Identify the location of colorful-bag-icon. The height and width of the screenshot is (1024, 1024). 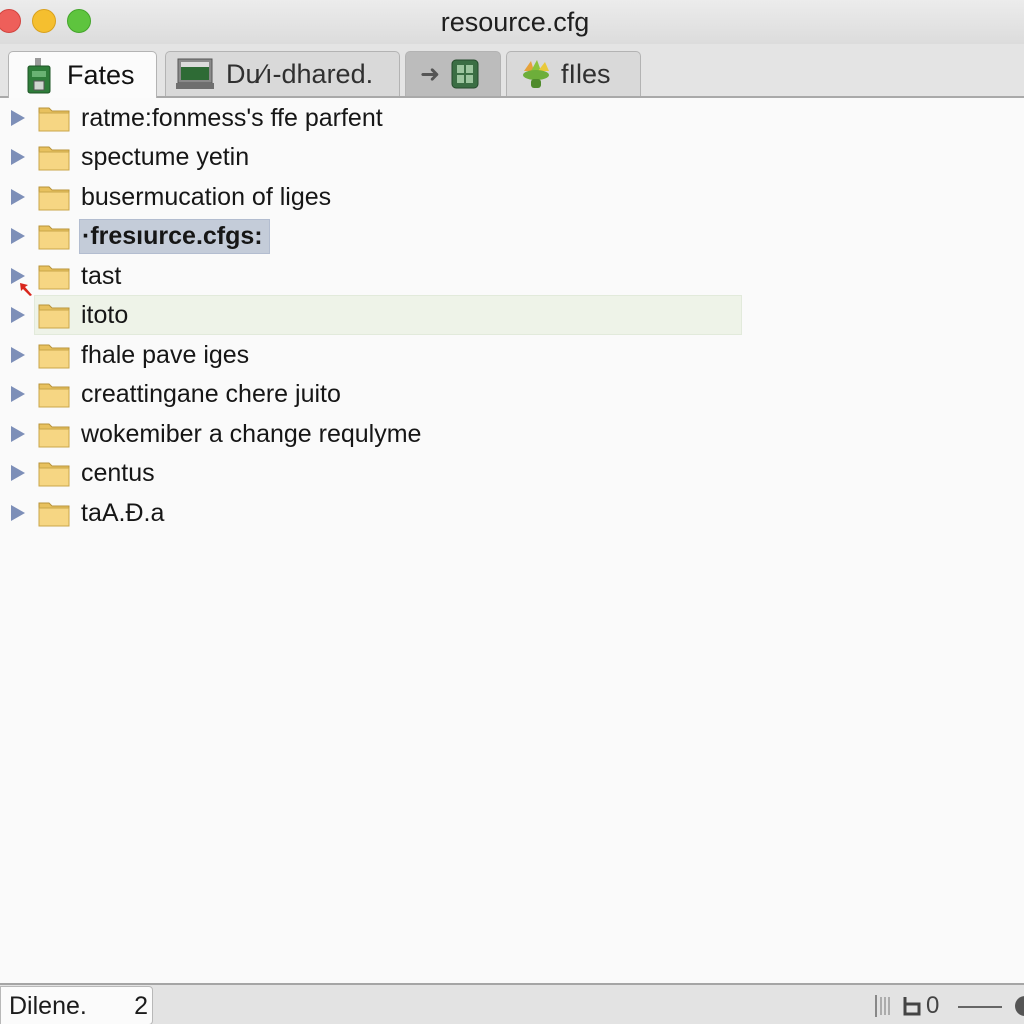
(534, 74).